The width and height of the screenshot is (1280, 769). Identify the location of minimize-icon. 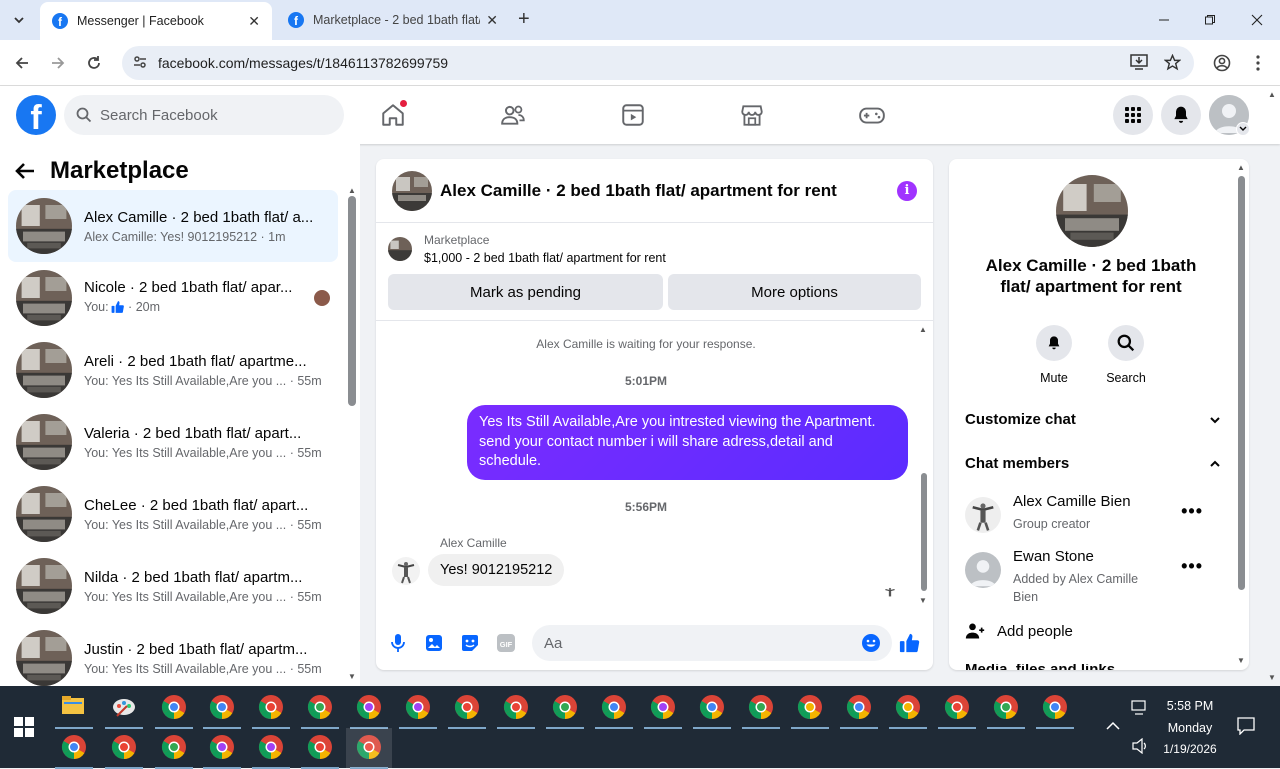
(1164, 20).